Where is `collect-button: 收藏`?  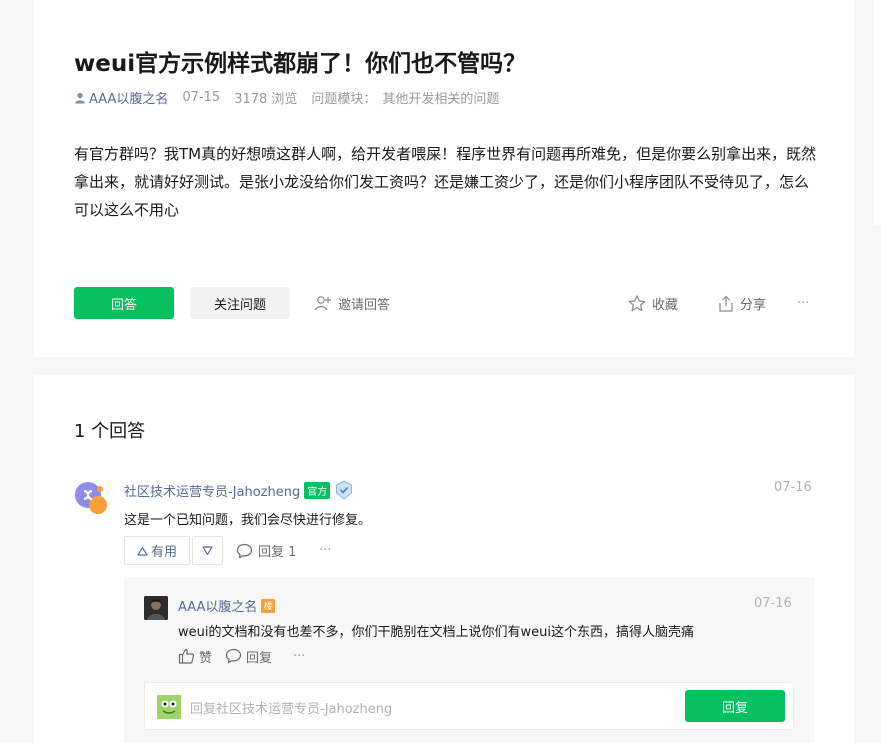
collect-button: 收藏 is located at coordinates (653, 303).